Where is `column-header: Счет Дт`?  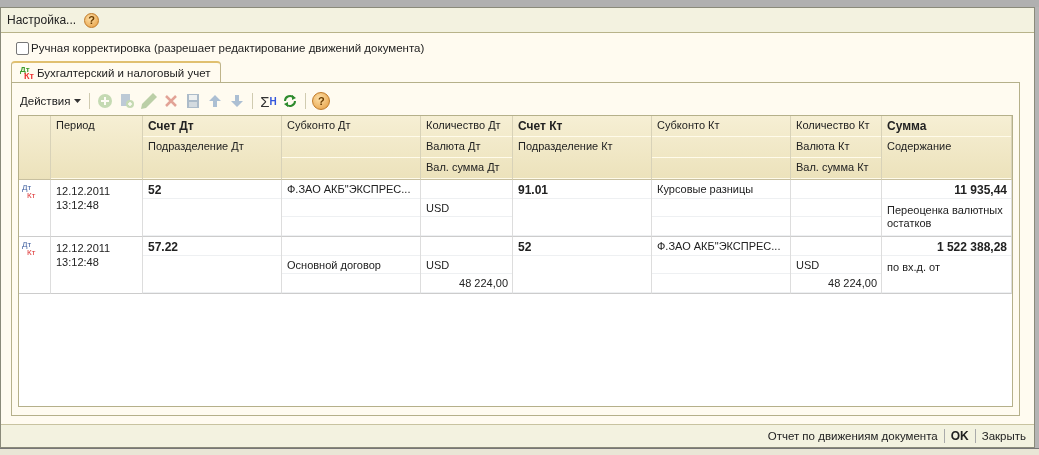
column-header: Счет Дт is located at coordinates (171, 126).